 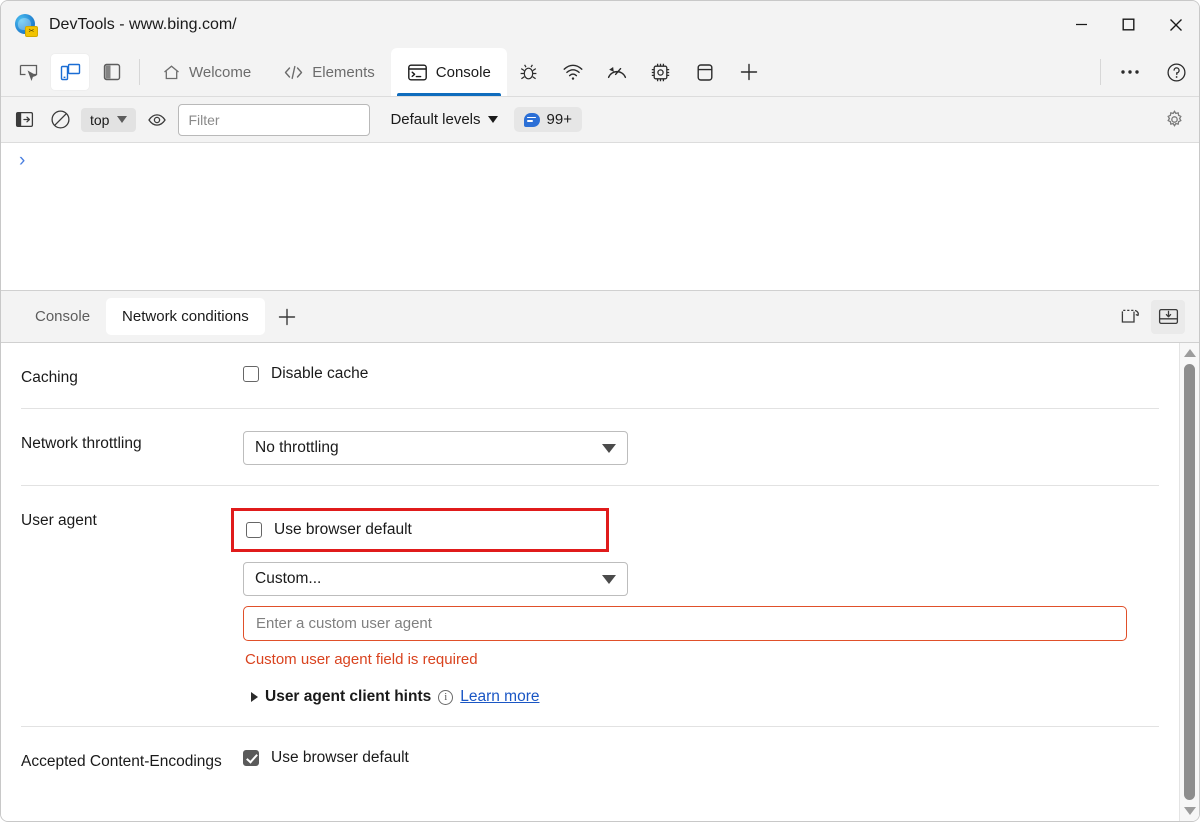 I want to click on drawer-tab-network-conditions: Network conditions, so click(x=185, y=316).